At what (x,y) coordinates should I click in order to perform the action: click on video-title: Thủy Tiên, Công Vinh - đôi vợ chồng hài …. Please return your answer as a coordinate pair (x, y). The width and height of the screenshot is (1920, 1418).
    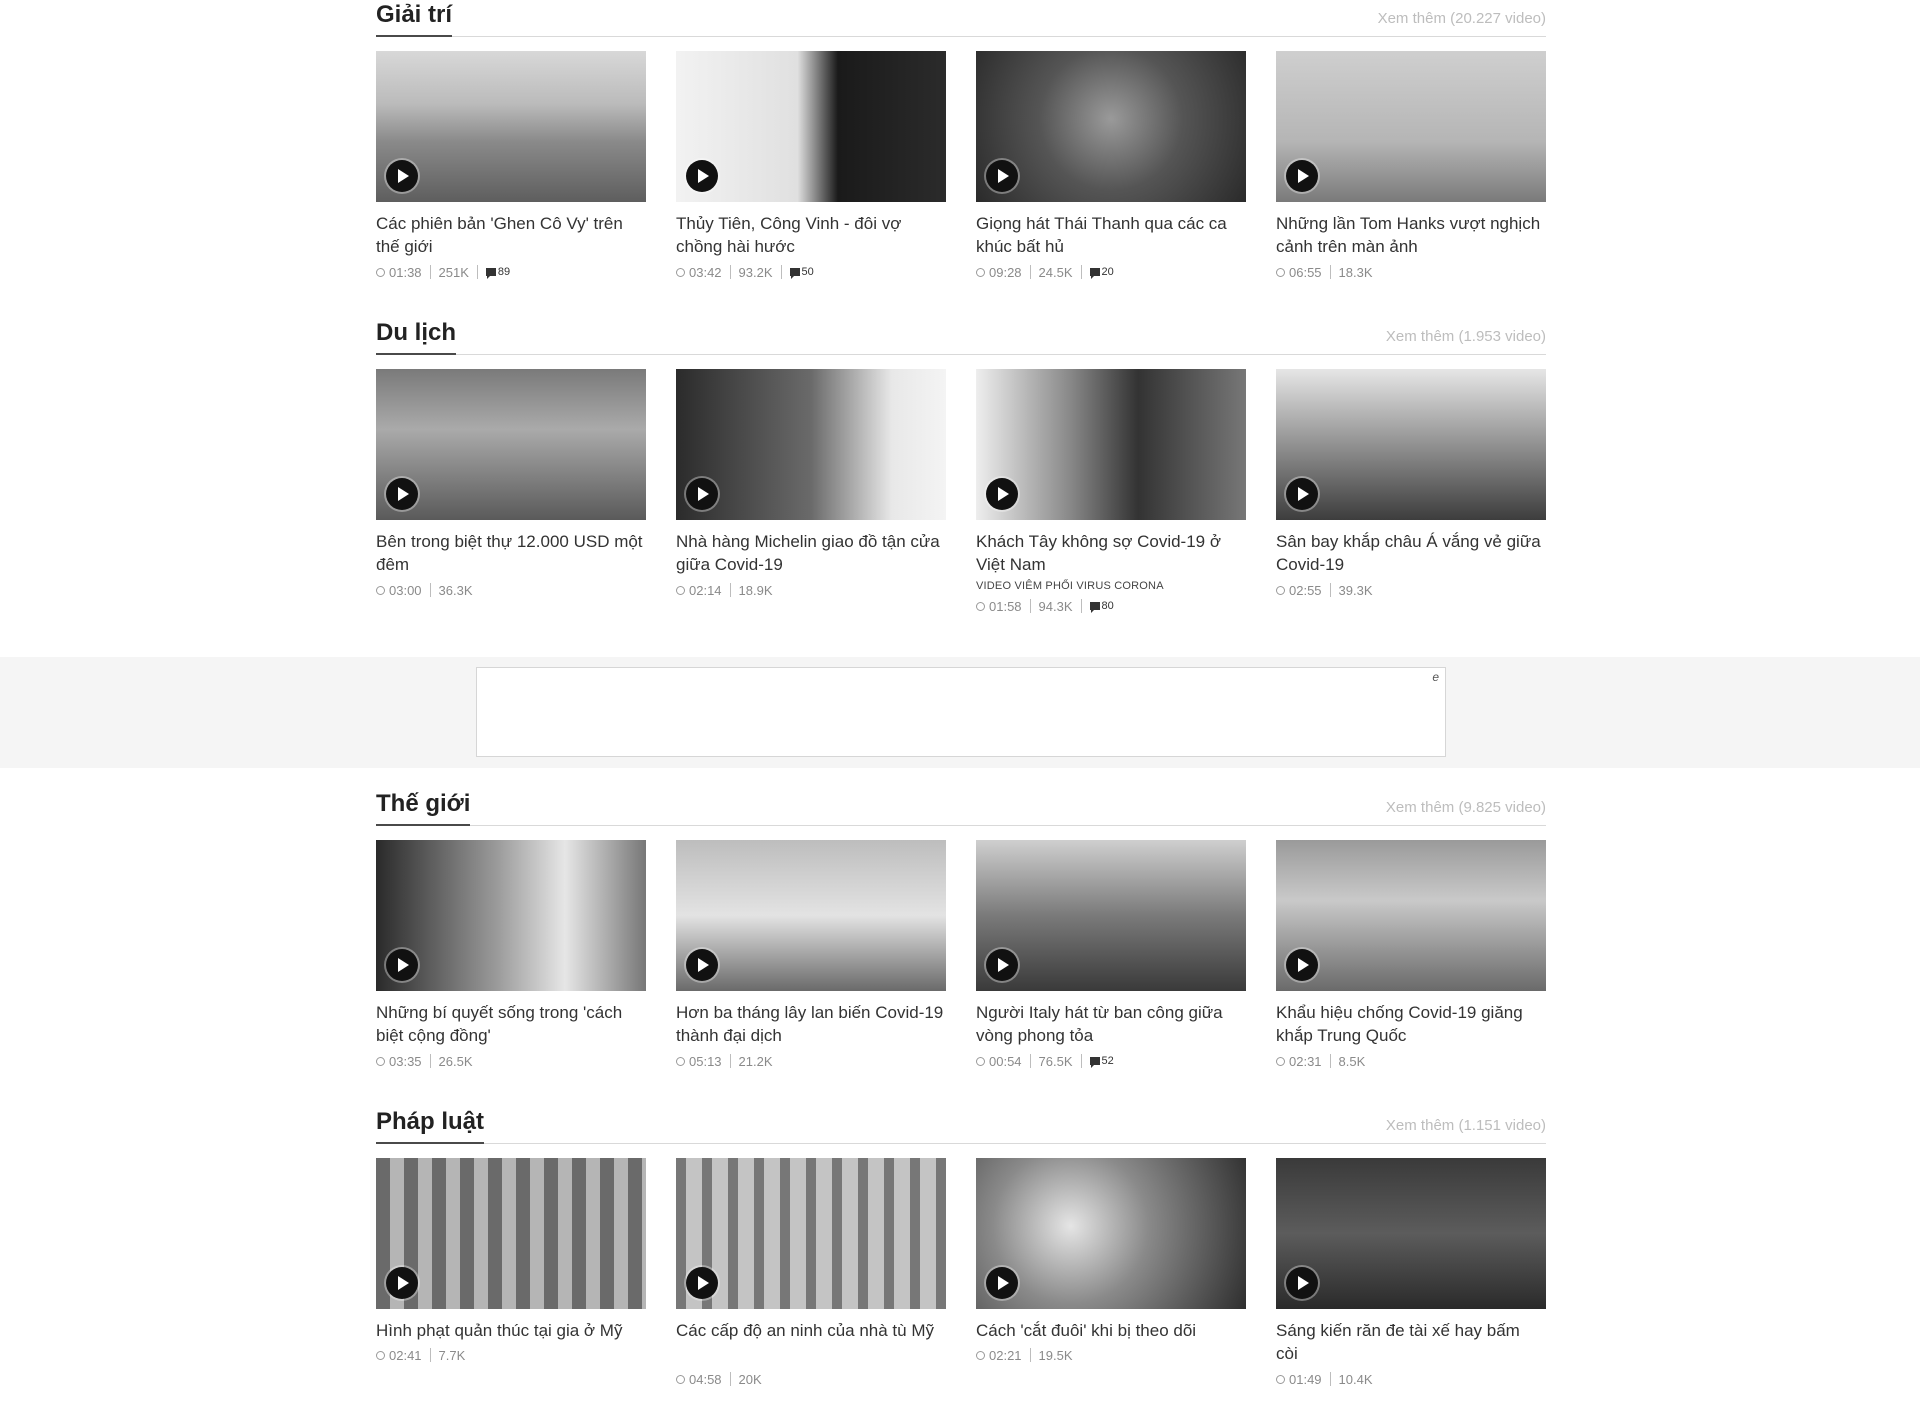
    Looking at the image, I should click on (811, 235).